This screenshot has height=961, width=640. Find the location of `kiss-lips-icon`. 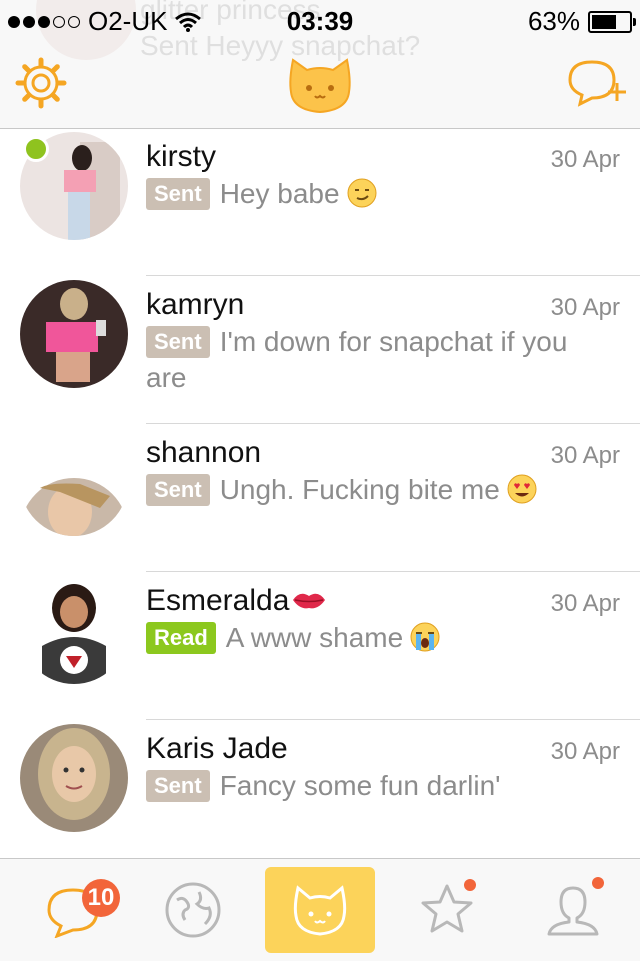

kiss-lips-icon is located at coordinates (309, 601).